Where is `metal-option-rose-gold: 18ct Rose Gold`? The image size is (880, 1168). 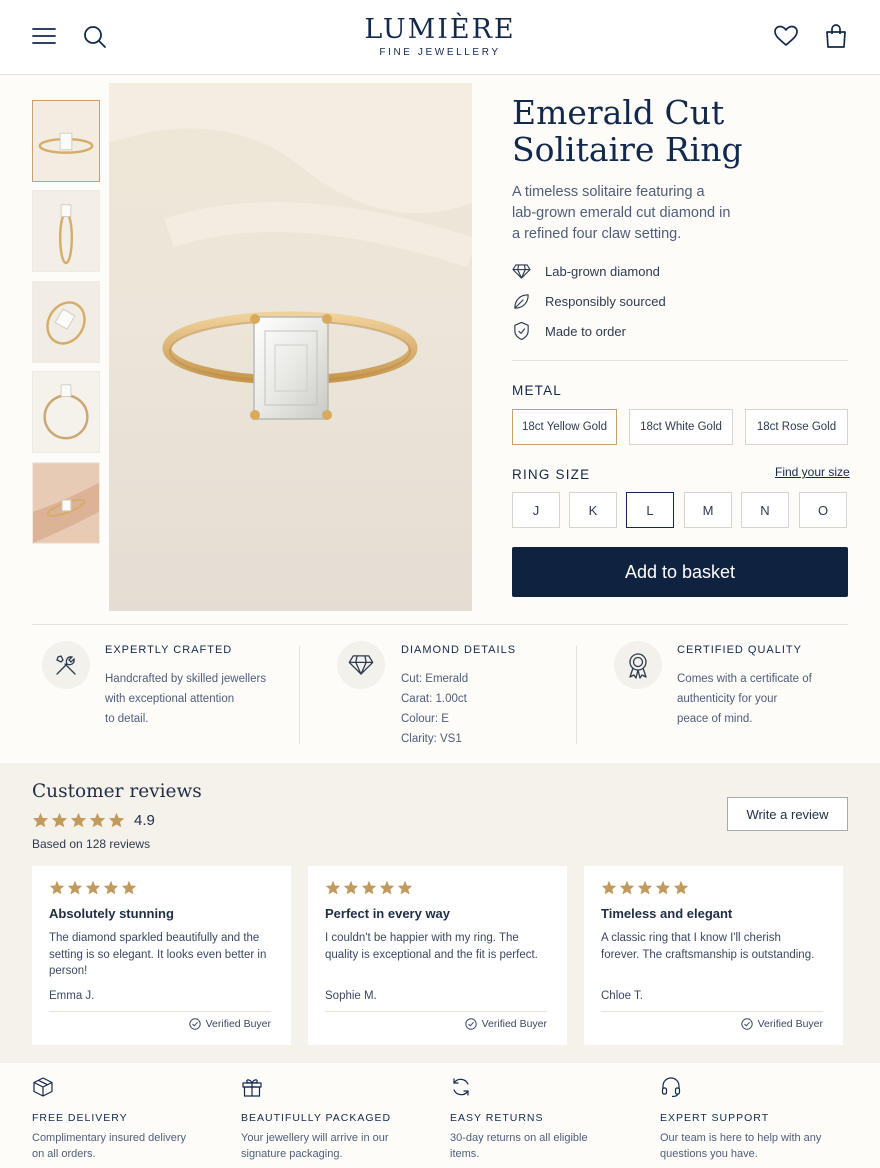
metal-option-rose-gold: 18ct Rose Gold is located at coordinates (796, 427).